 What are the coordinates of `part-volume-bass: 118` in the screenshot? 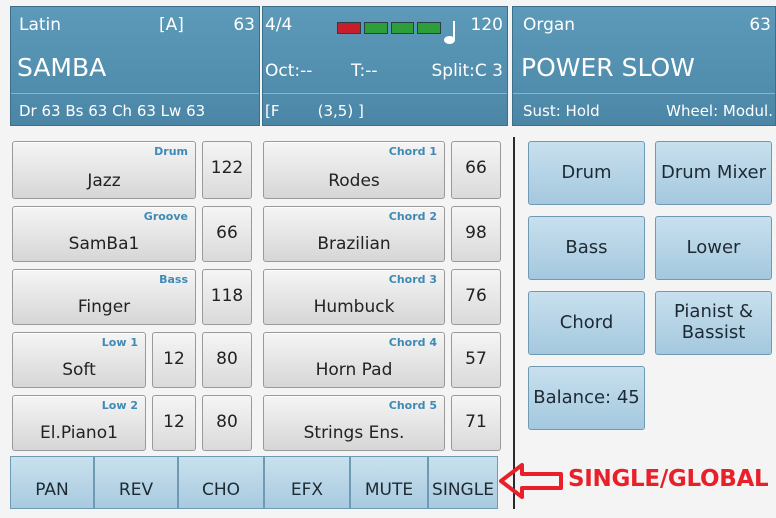 It's located at (227, 297).